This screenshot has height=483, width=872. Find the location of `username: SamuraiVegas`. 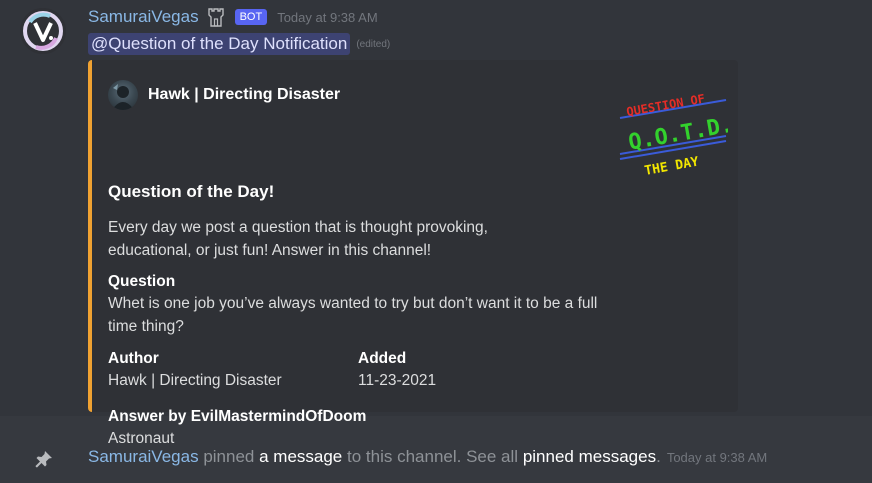

username: SamuraiVegas is located at coordinates (143, 17).